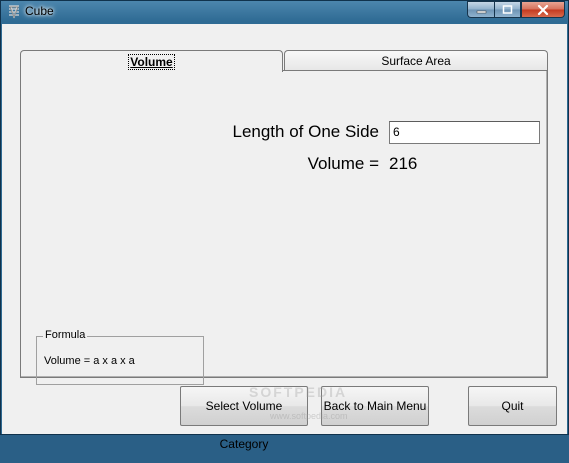 The height and width of the screenshot is (463, 569). Describe the element at coordinates (65, 335) in the screenshot. I see `formula-legend: Formula` at that location.